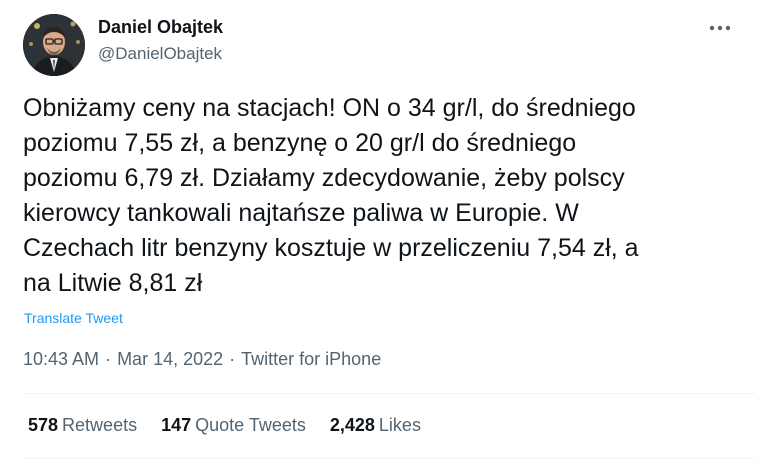  I want to click on retweets-count: 578, so click(43, 425).